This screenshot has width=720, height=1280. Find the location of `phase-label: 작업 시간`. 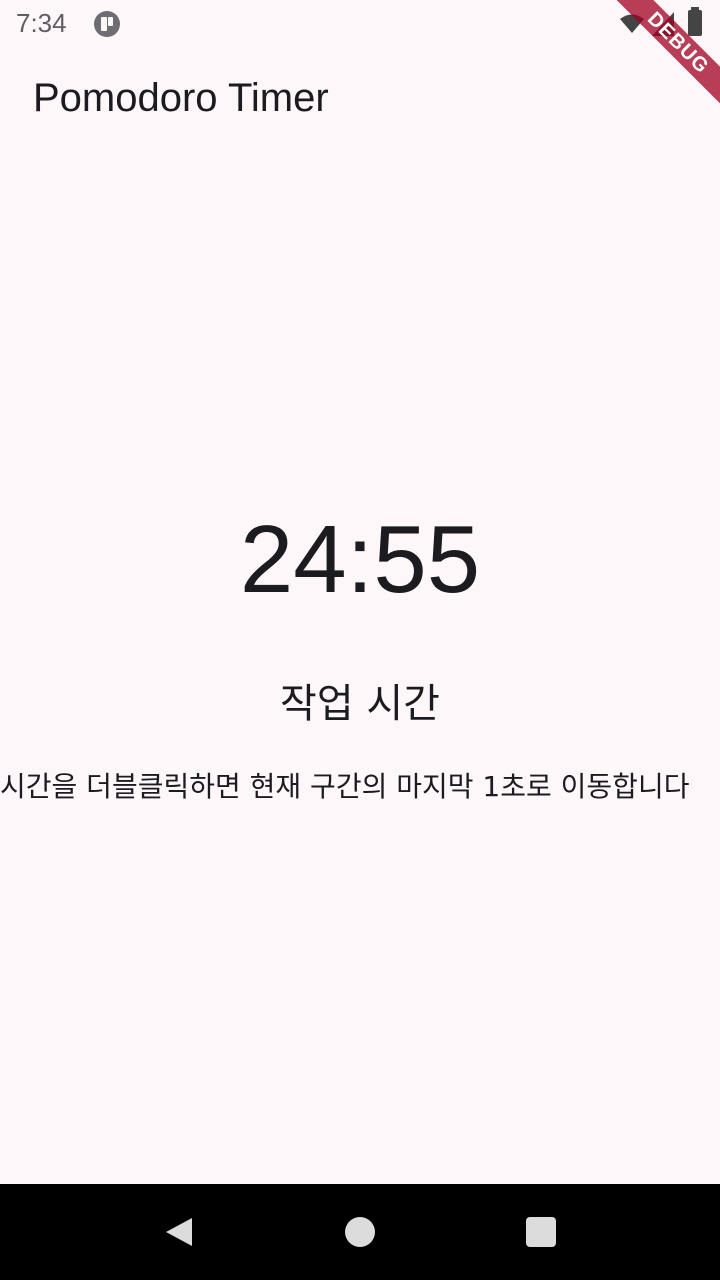

phase-label: 작업 시간 is located at coordinates (360, 704).